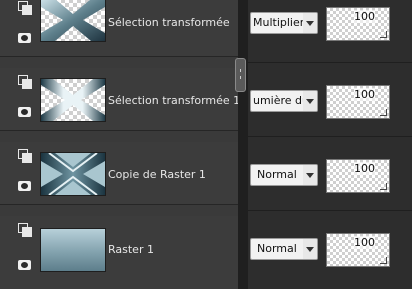  I want to click on layer-name: Sélection transformée, so click(169, 22).